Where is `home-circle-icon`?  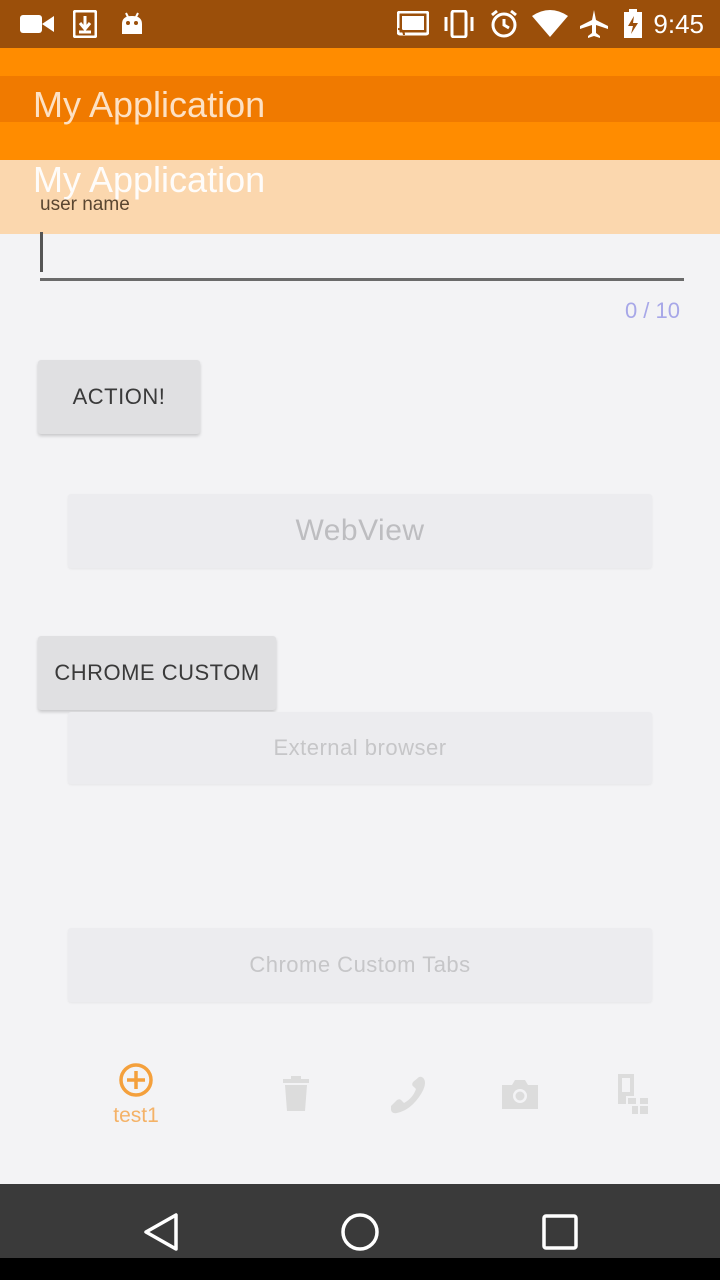 home-circle-icon is located at coordinates (360, 1234).